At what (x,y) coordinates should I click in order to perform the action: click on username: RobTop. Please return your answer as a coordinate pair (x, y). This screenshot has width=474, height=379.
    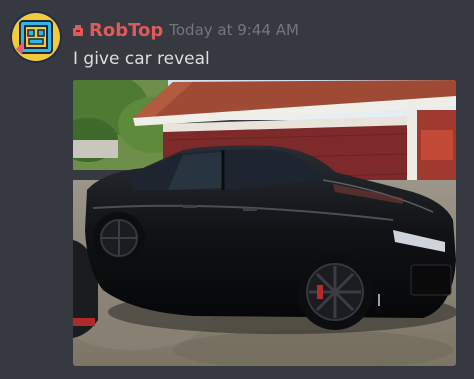
    Looking at the image, I should click on (126, 30).